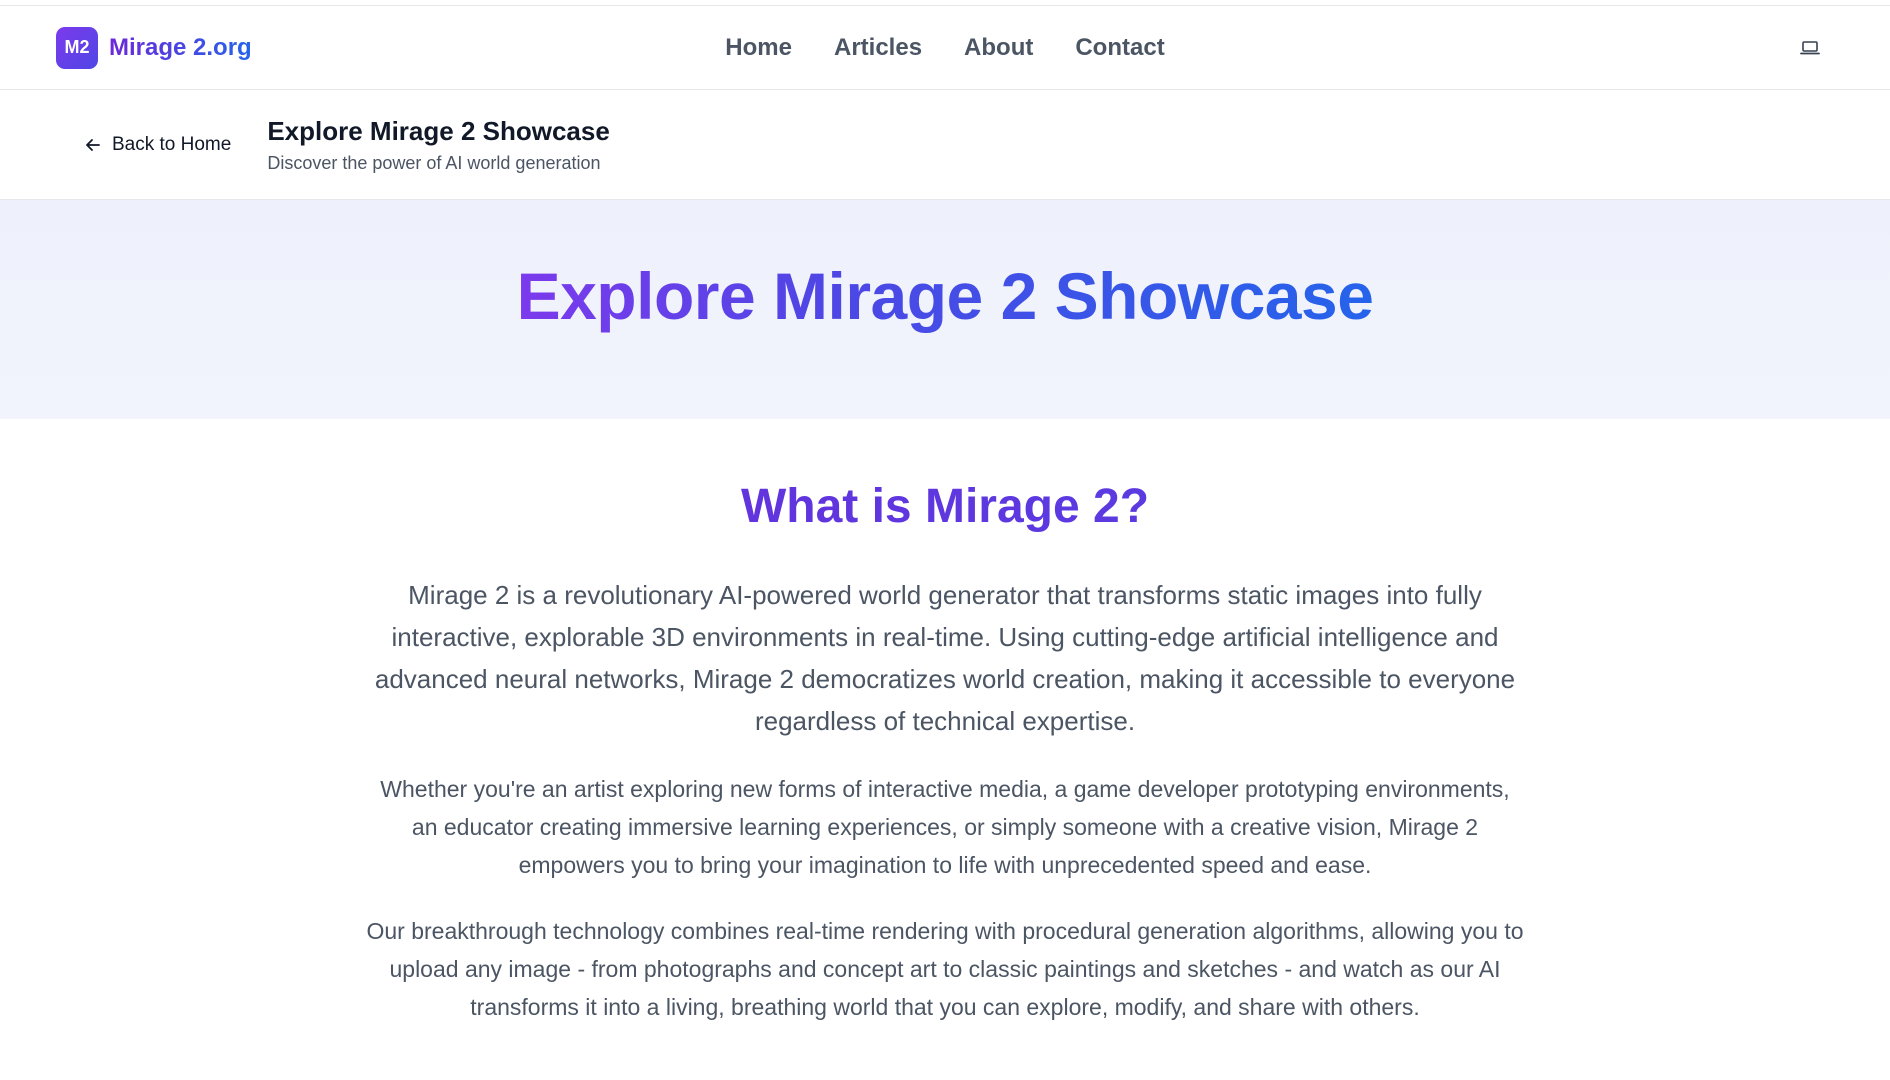  Describe the element at coordinates (998, 48) in the screenshot. I see `nav-about: About` at that location.